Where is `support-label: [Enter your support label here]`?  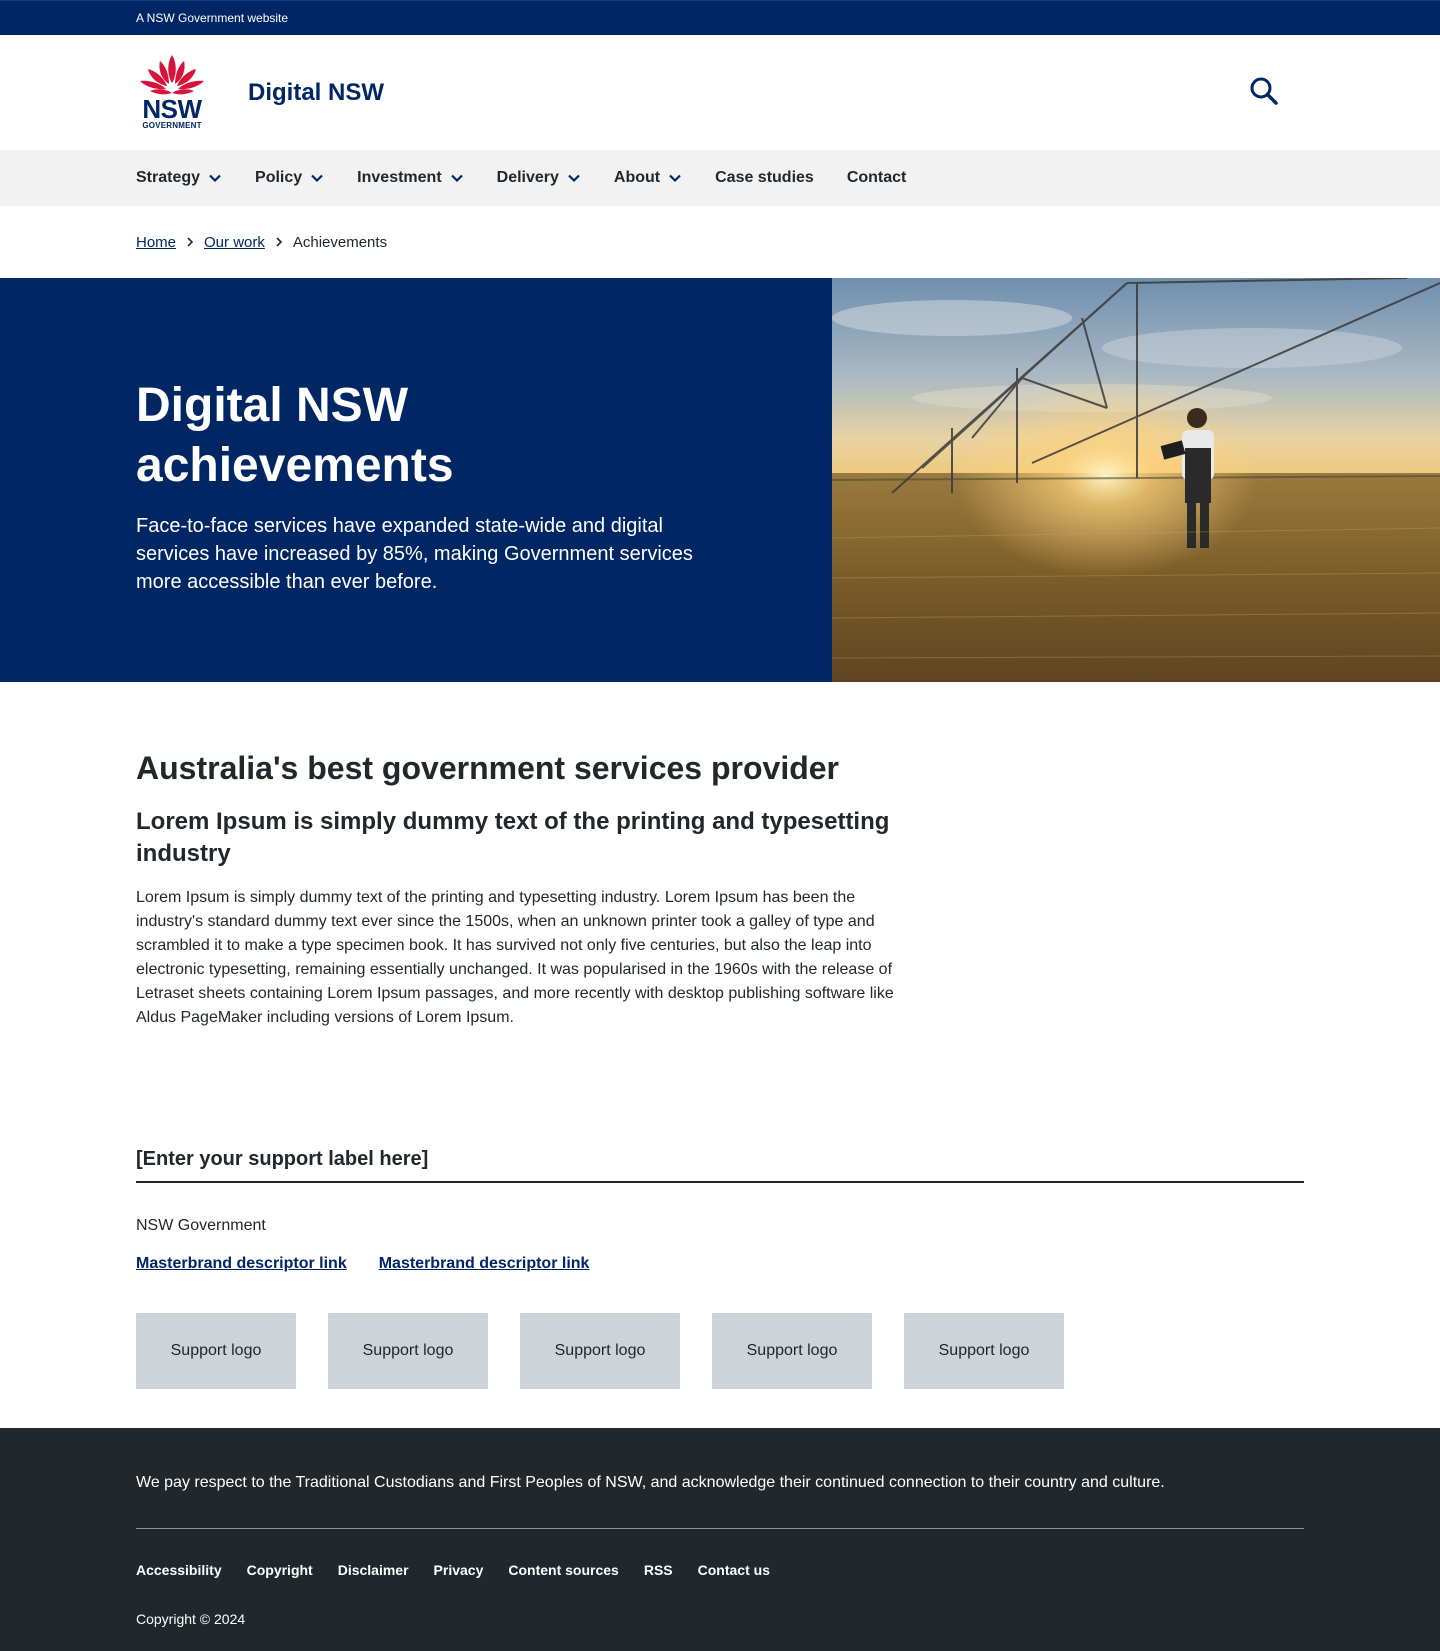 support-label: [Enter your support label here] is located at coordinates (720, 1165).